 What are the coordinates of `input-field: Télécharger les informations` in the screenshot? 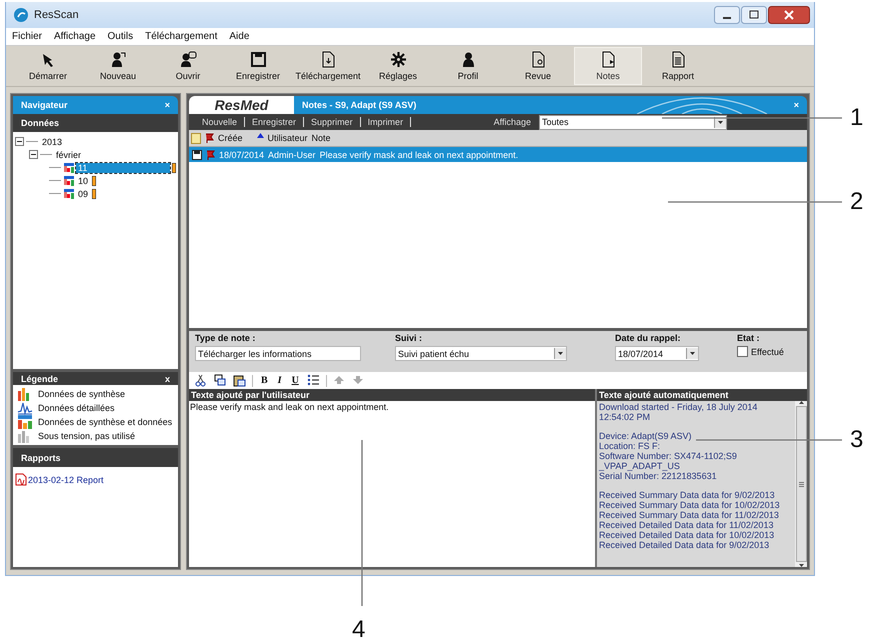 It's located at (278, 353).